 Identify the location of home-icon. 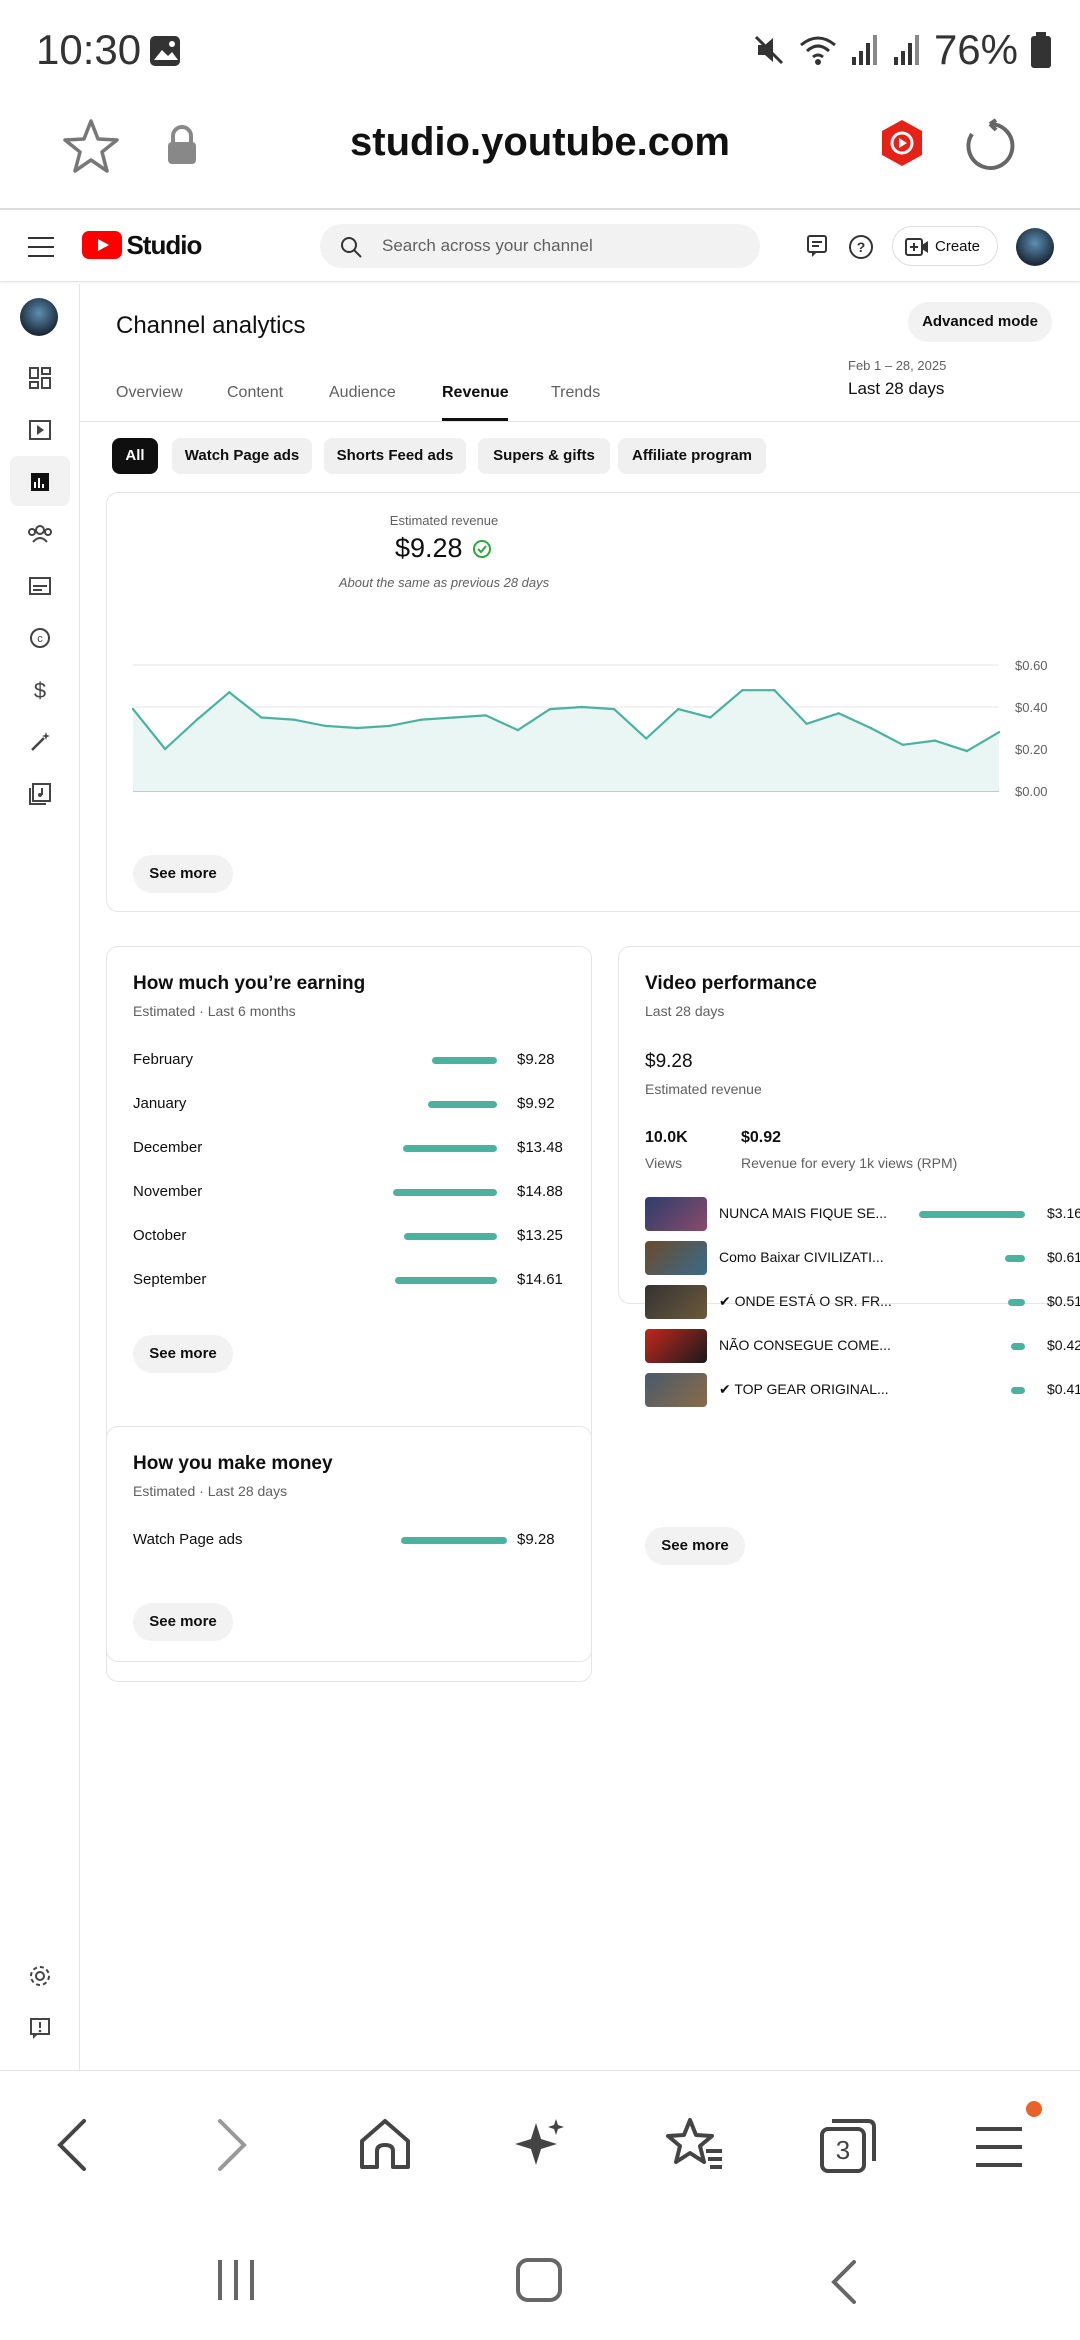
(385, 2144).